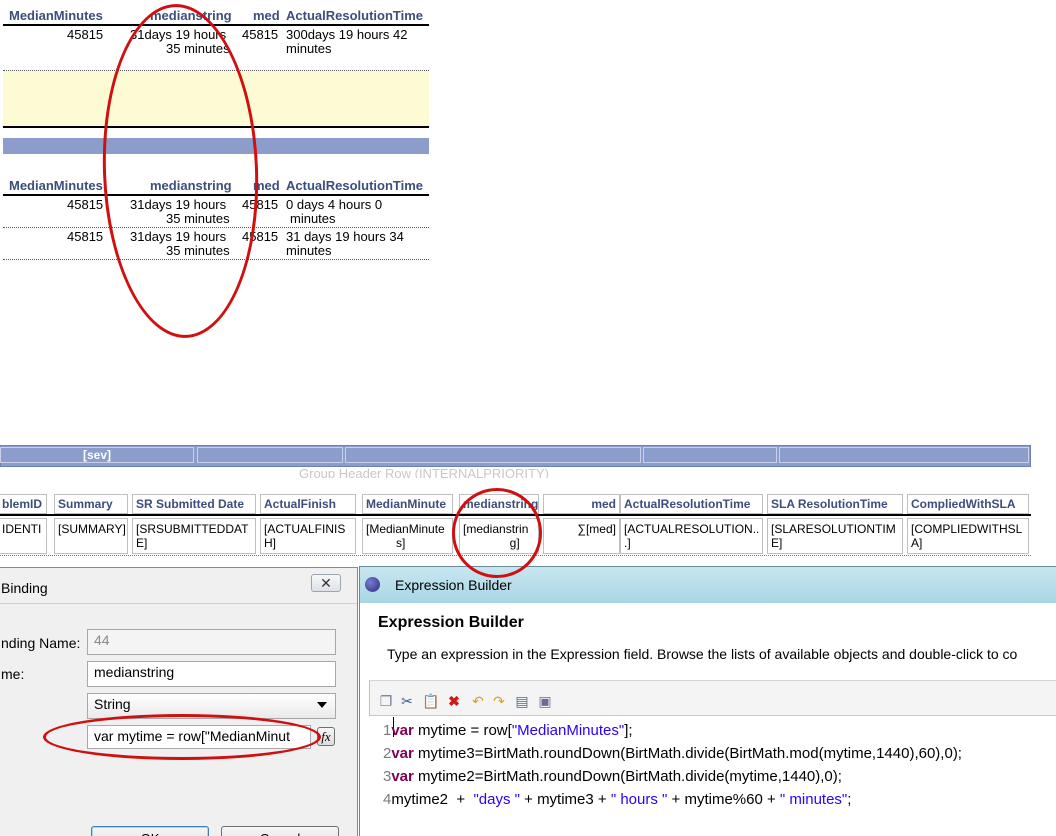  What do you see at coordinates (211, 674) in the screenshot?
I see `name-field: medianstring` at bounding box center [211, 674].